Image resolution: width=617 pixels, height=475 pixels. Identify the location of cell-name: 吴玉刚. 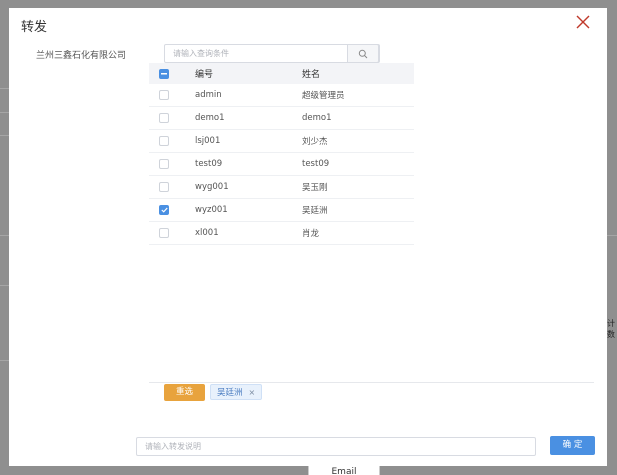
(315, 188).